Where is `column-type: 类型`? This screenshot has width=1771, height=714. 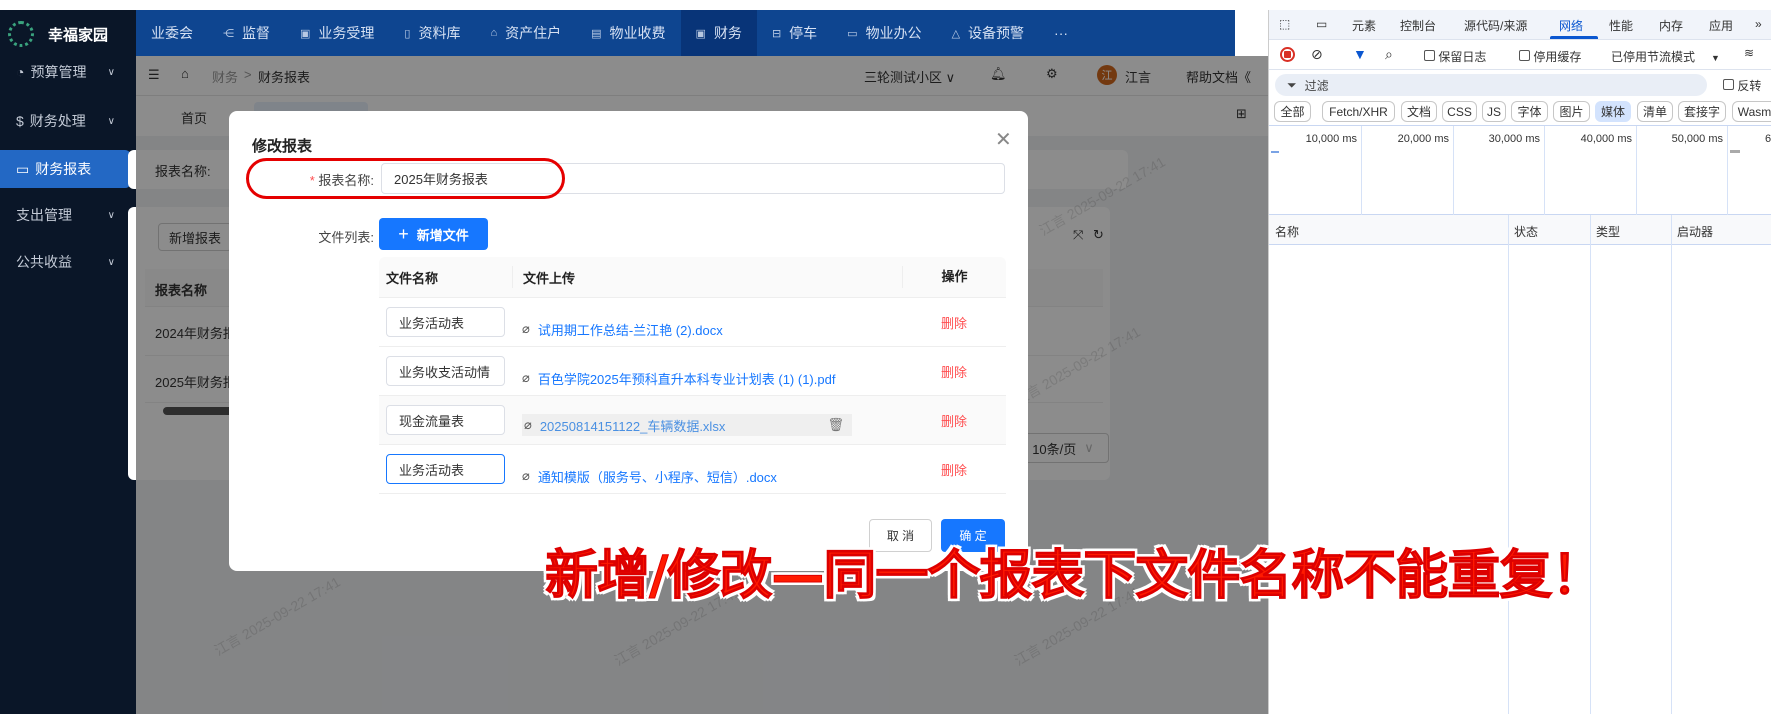
column-type: 类型 is located at coordinates (1608, 231).